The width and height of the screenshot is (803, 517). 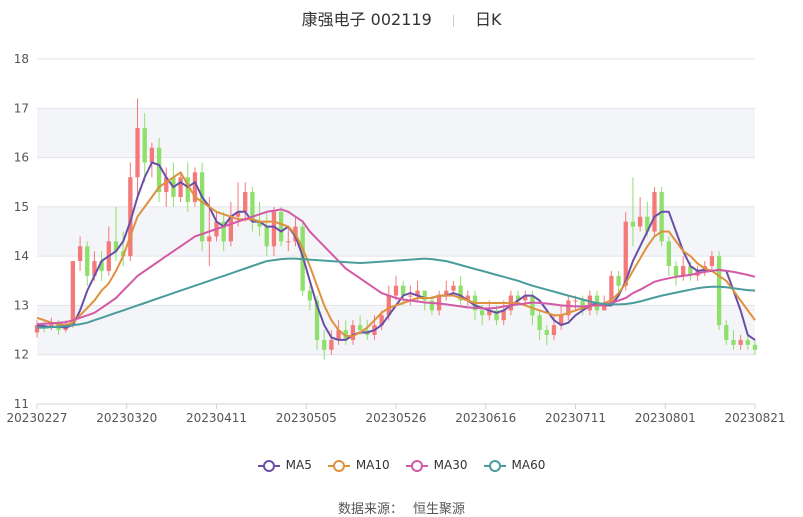 What do you see at coordinates (396, 330) in the screenshot?
I see `grid-band` at bounding box center [396, 330].